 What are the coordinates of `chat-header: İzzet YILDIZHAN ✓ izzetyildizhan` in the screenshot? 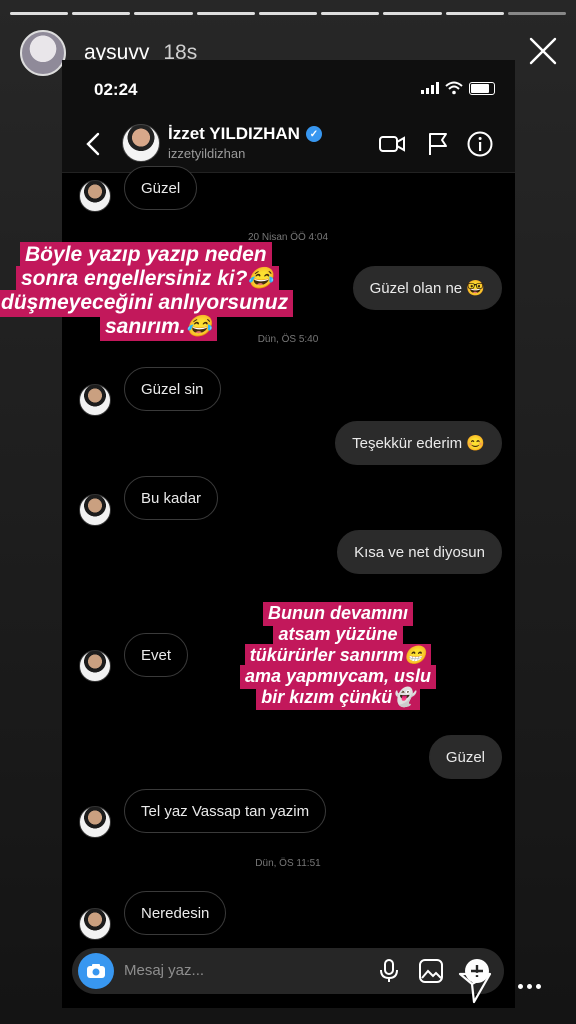 It's located at (288, 144).